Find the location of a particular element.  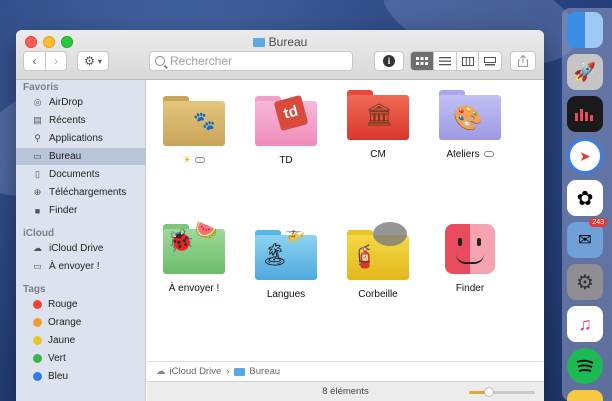

airdrop-icon: ◎ is located at coordinates (37, 102).